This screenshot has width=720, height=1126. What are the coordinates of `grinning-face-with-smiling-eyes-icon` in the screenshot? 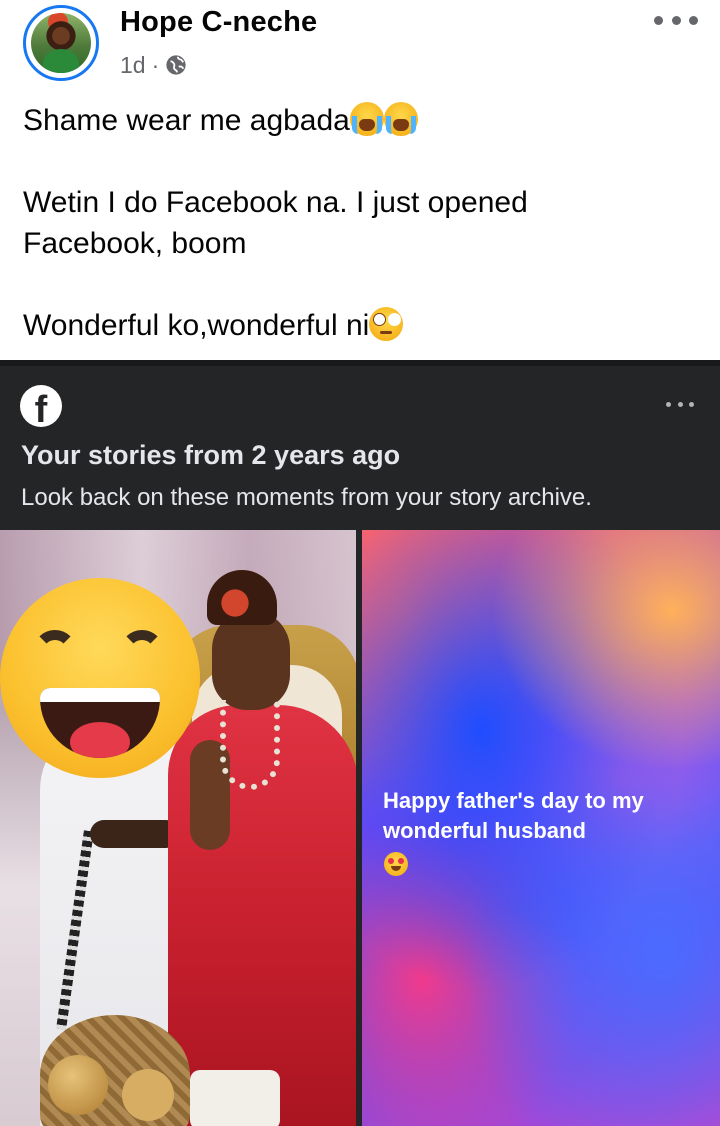 It's located at (100, 678).